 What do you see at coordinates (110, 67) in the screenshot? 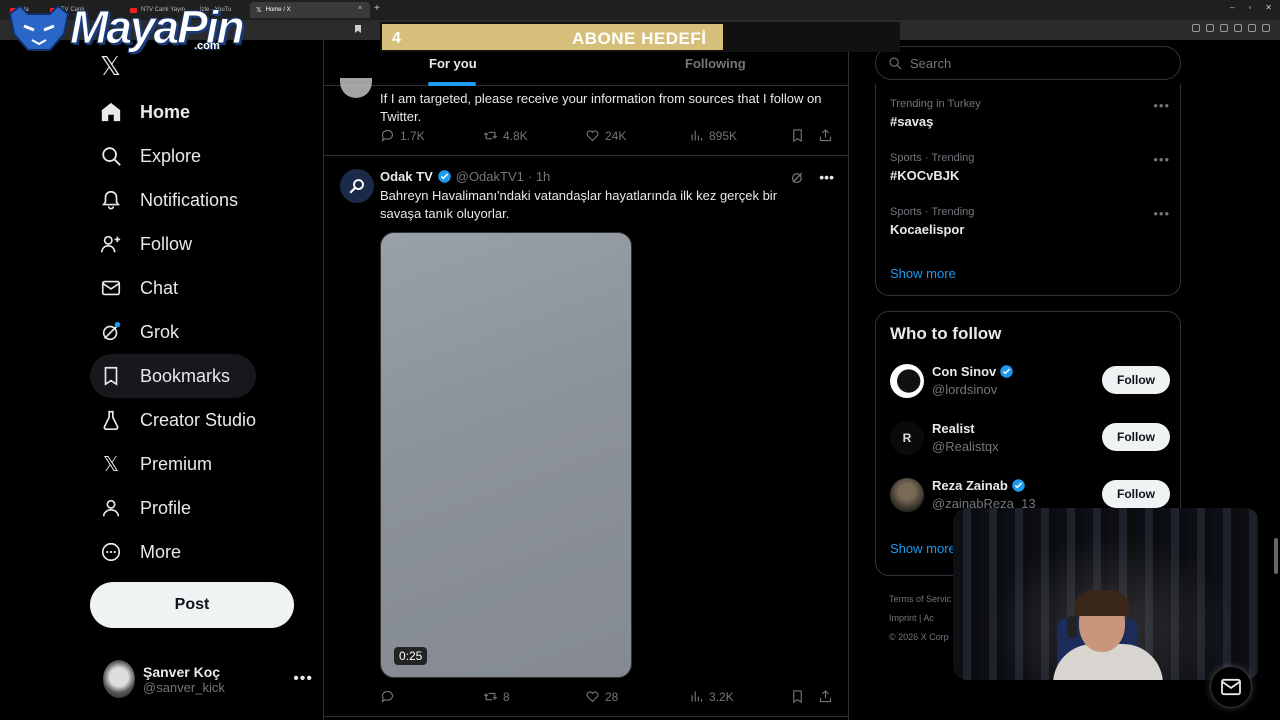
I see `x-logo-icon: 𝕏` at bounding box center [110, 67].